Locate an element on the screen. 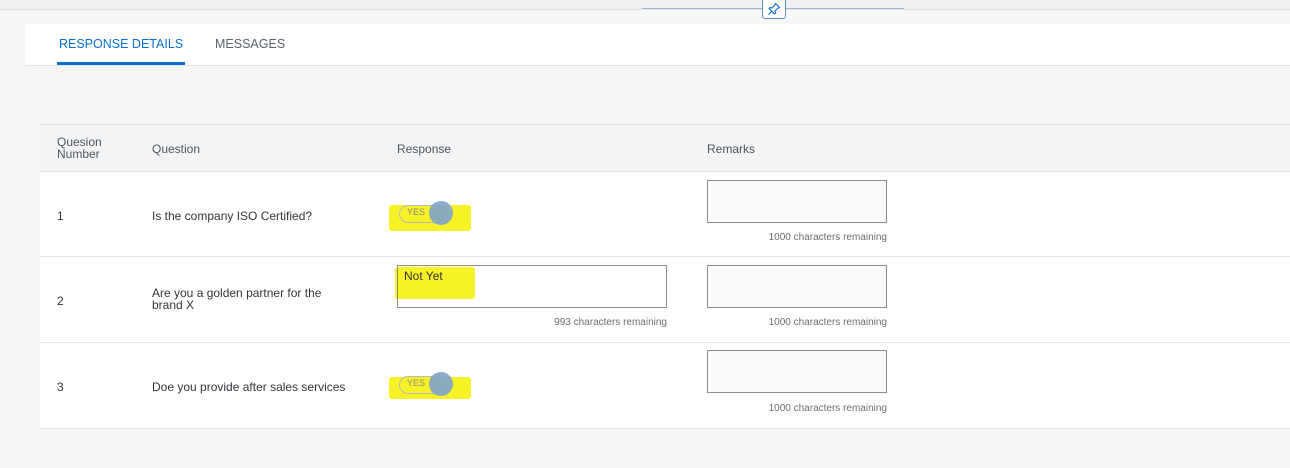  question-text: Are you a golden partner for the brand X is located at coordinates (237, 299).